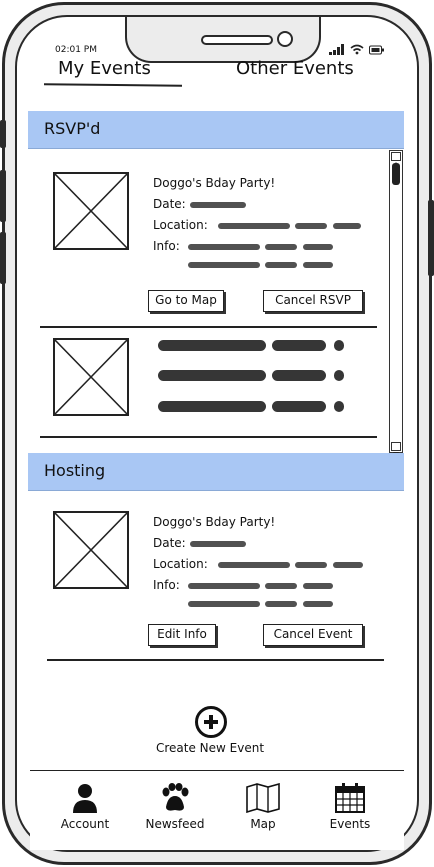  Describe the element at coordinates (169, 543) in the screenshot. I see `hosting-date-label: Date:` at that location.